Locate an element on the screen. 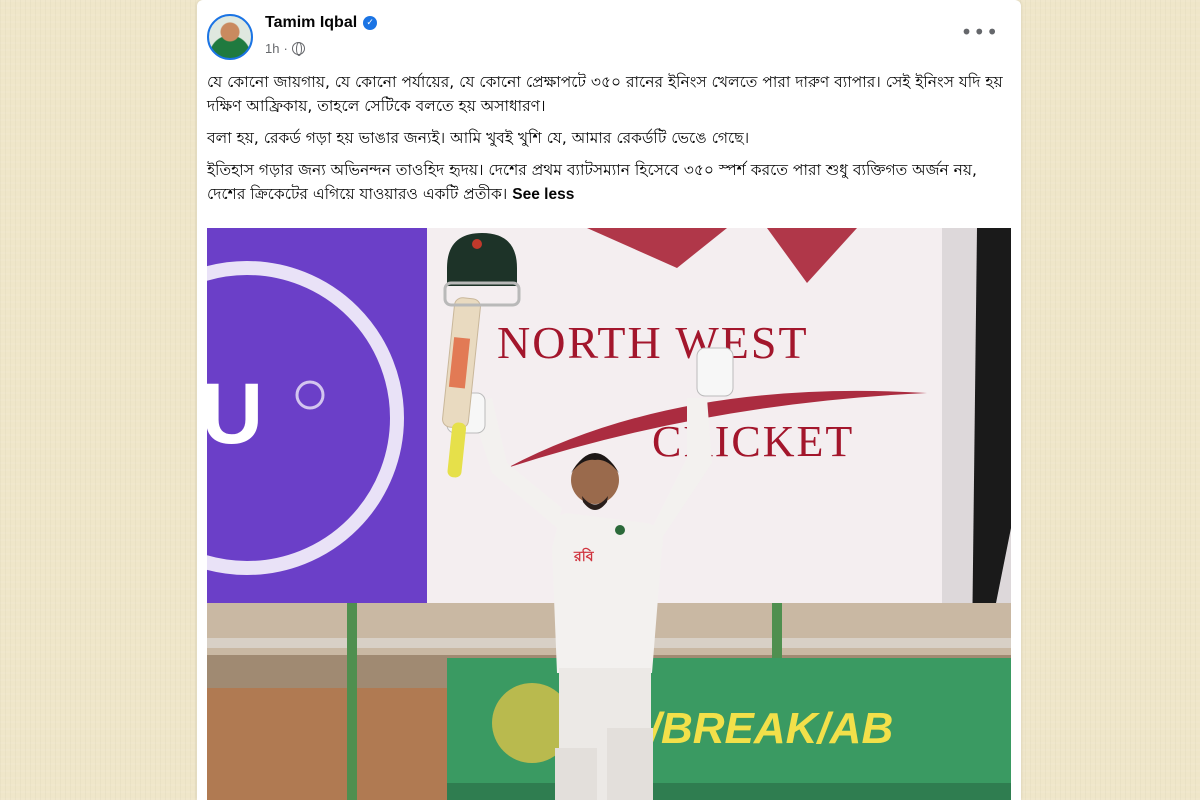 The height and width of the screenshot is (800, 1200). author-name: Tamim Iqbal is located at coordinates (311, 23).